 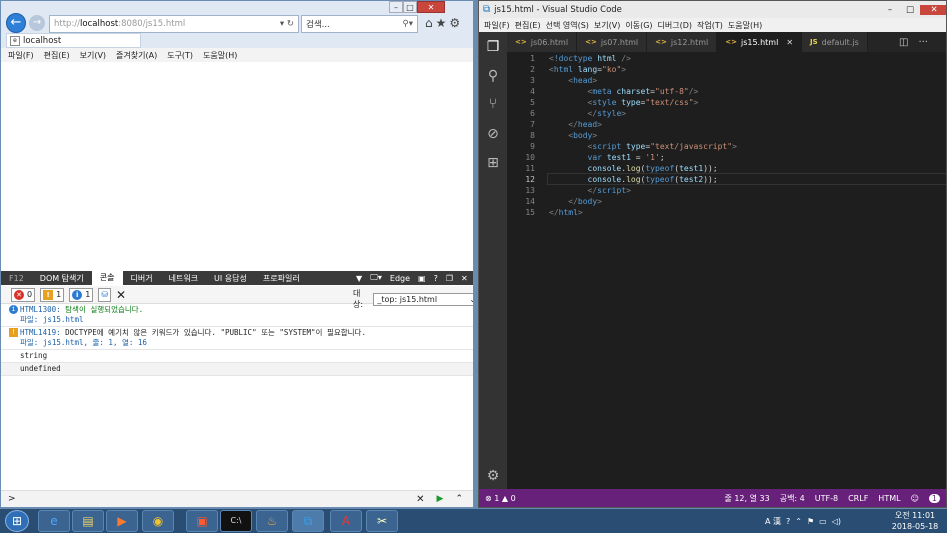 What do you see at coordinates (83, 342) in the screenshot?
I see `message-file-link: 파일: js15.html, 줄: 1, 열: 16` at bounding box center [83, 342].